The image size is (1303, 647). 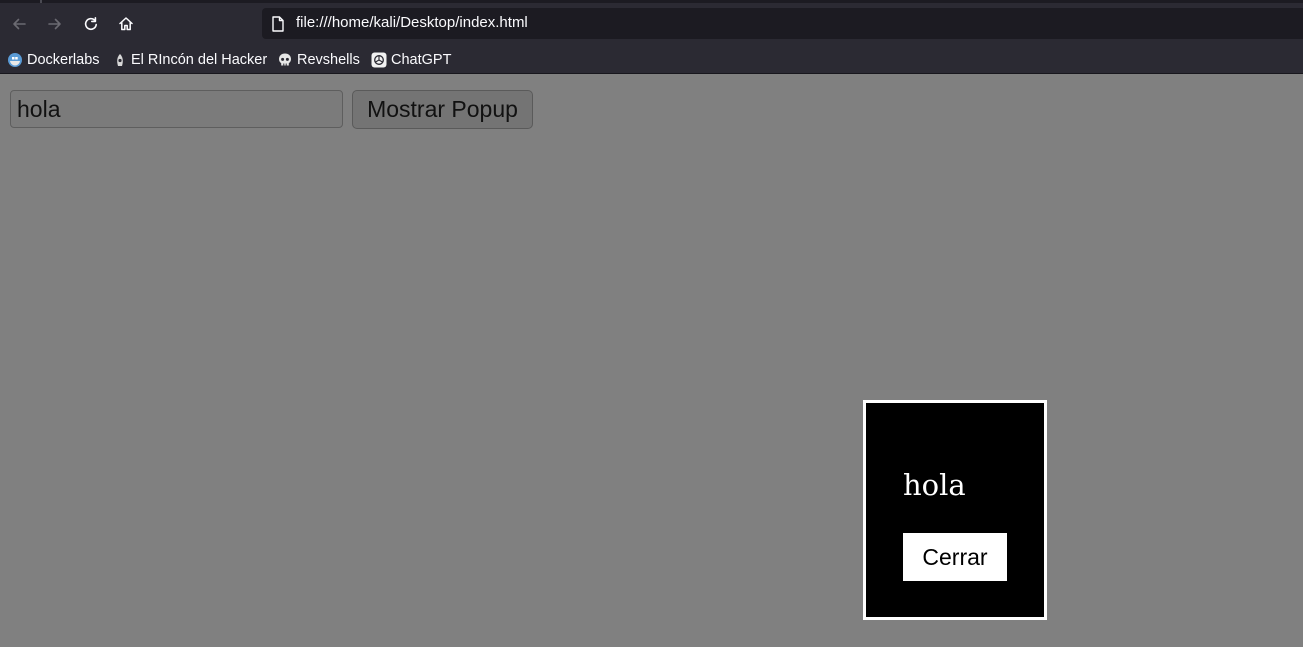 I want to click on back-button, so click(x=19, y=24).